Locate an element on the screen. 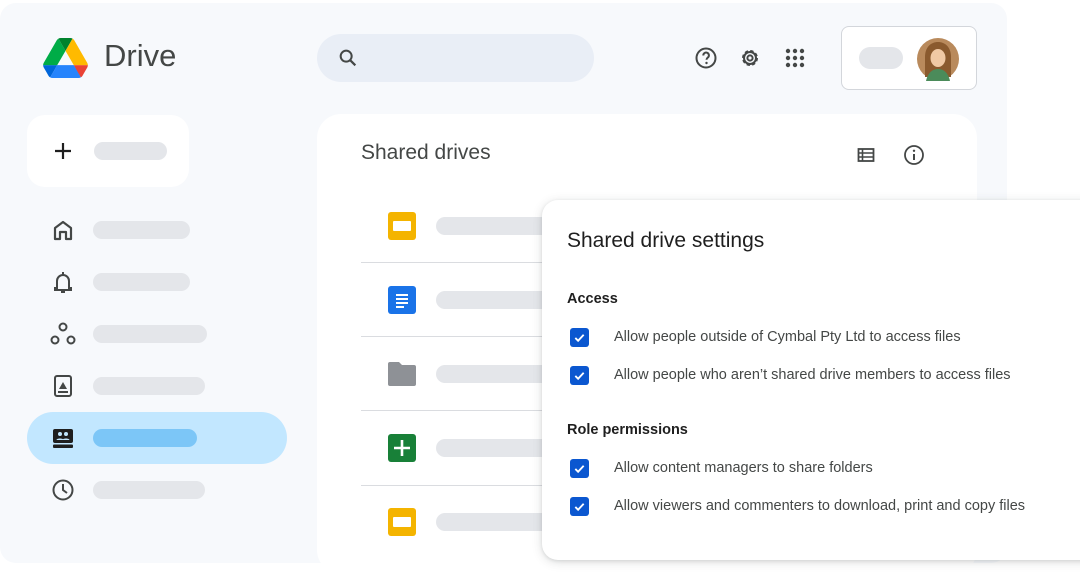 Image resolution: width=1080 pixels, height=574 pixels. help-icon is located at coordinates (706, 58).